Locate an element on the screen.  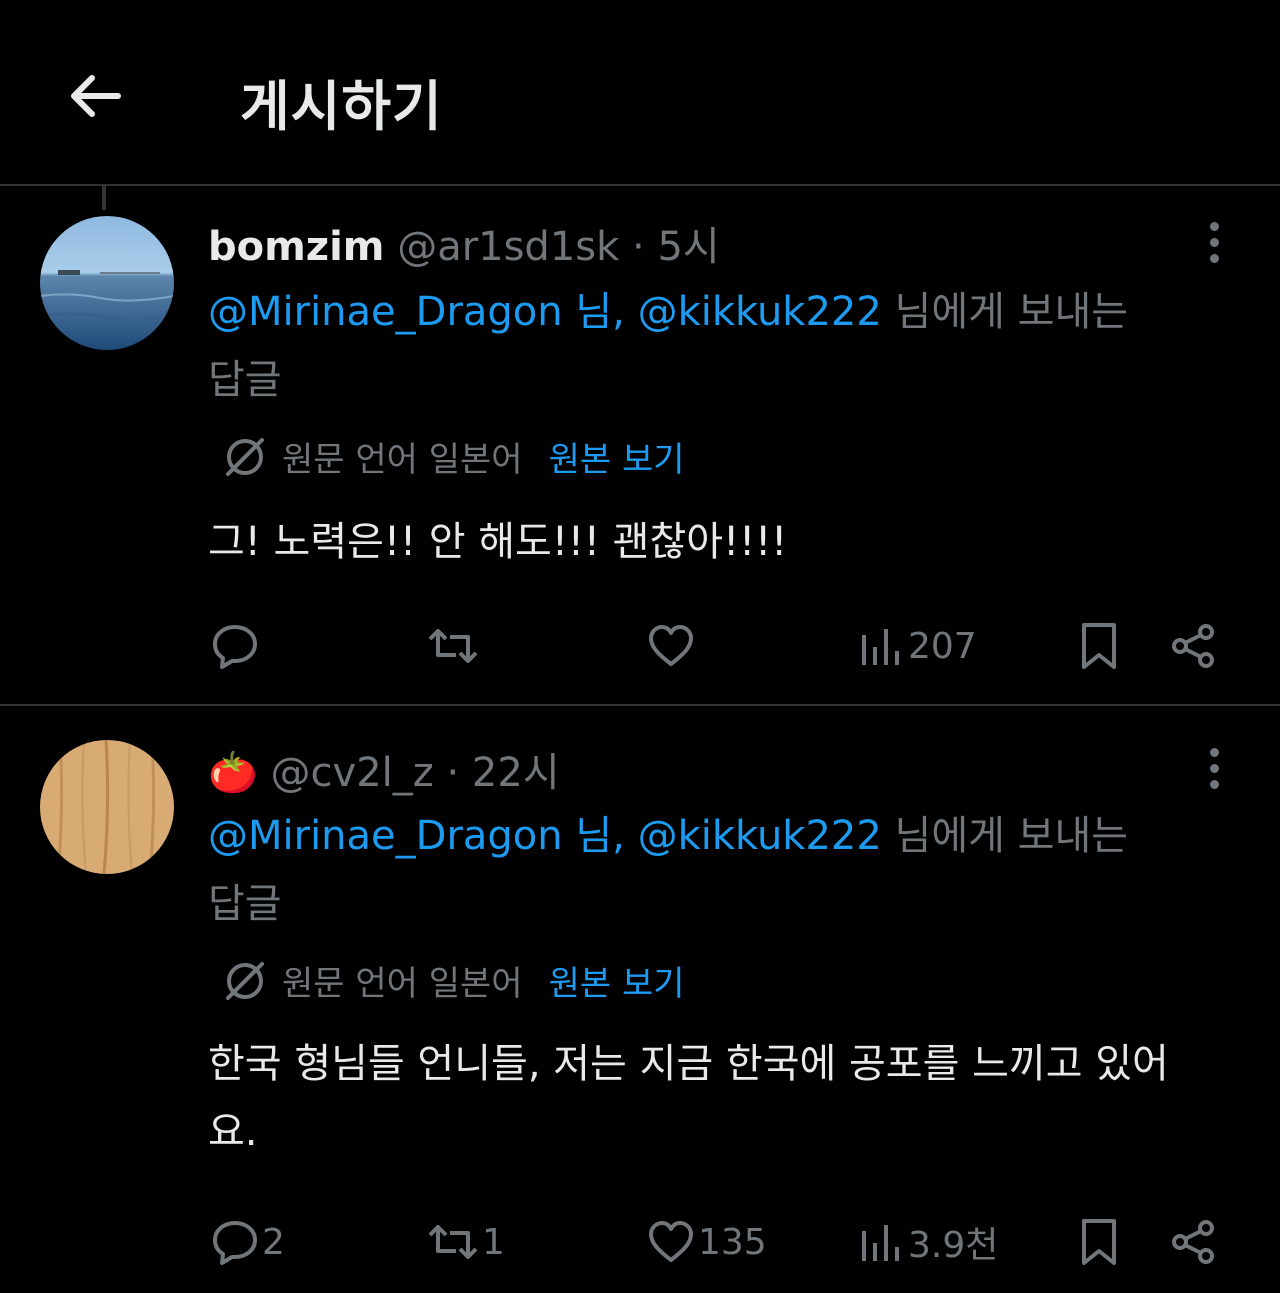
post-meta: 🍅 @cv2l_z · 22시 is located at coordinates (384, 769).